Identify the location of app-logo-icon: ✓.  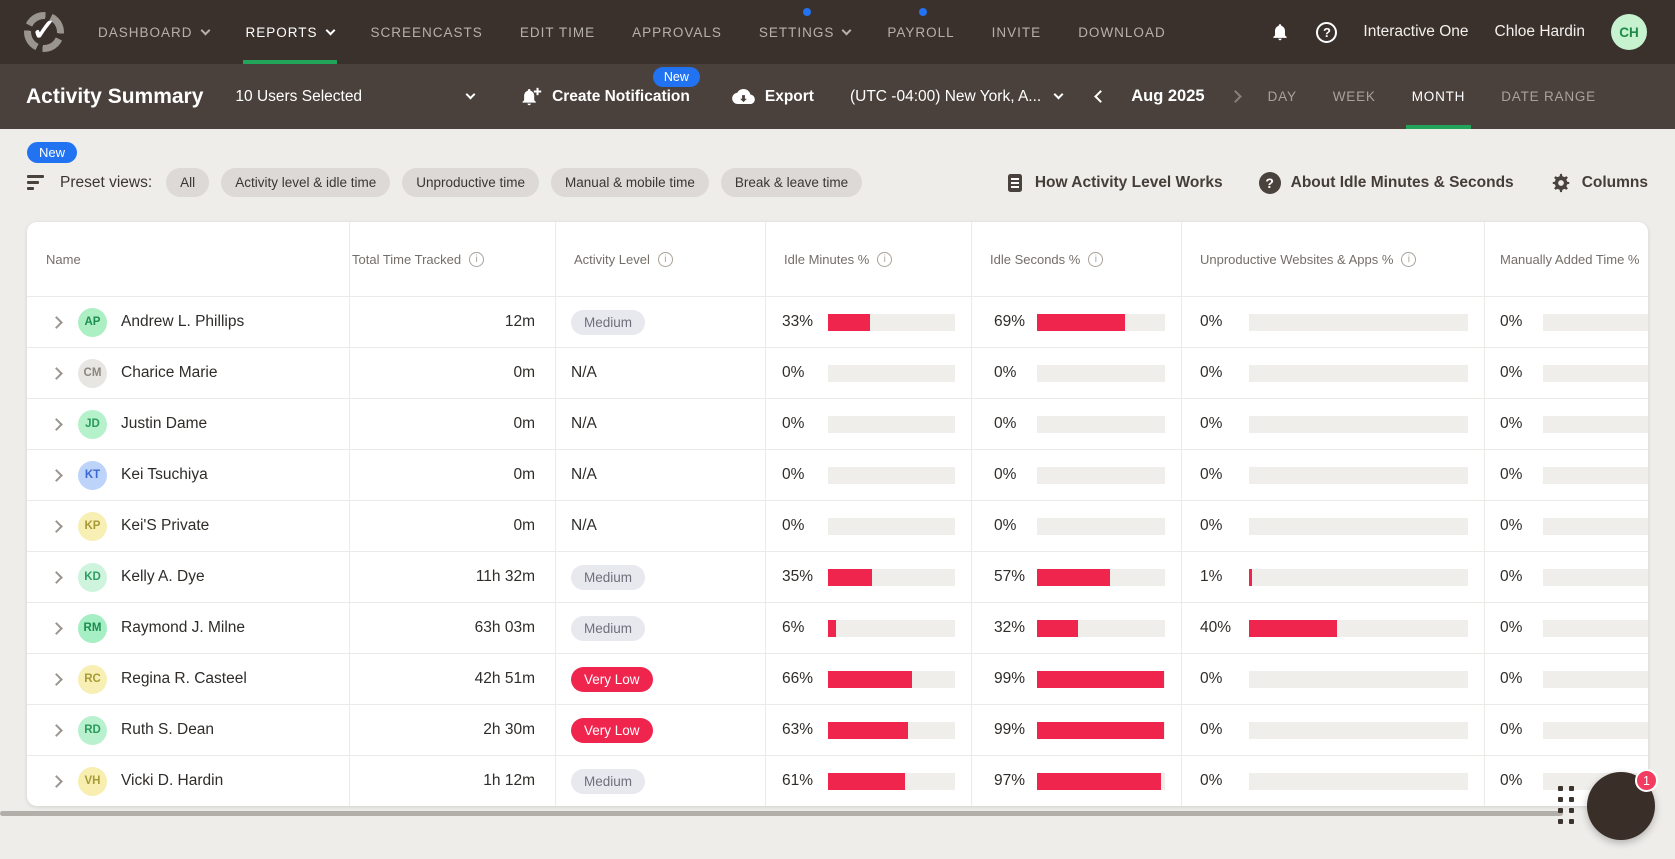
(44, 32).